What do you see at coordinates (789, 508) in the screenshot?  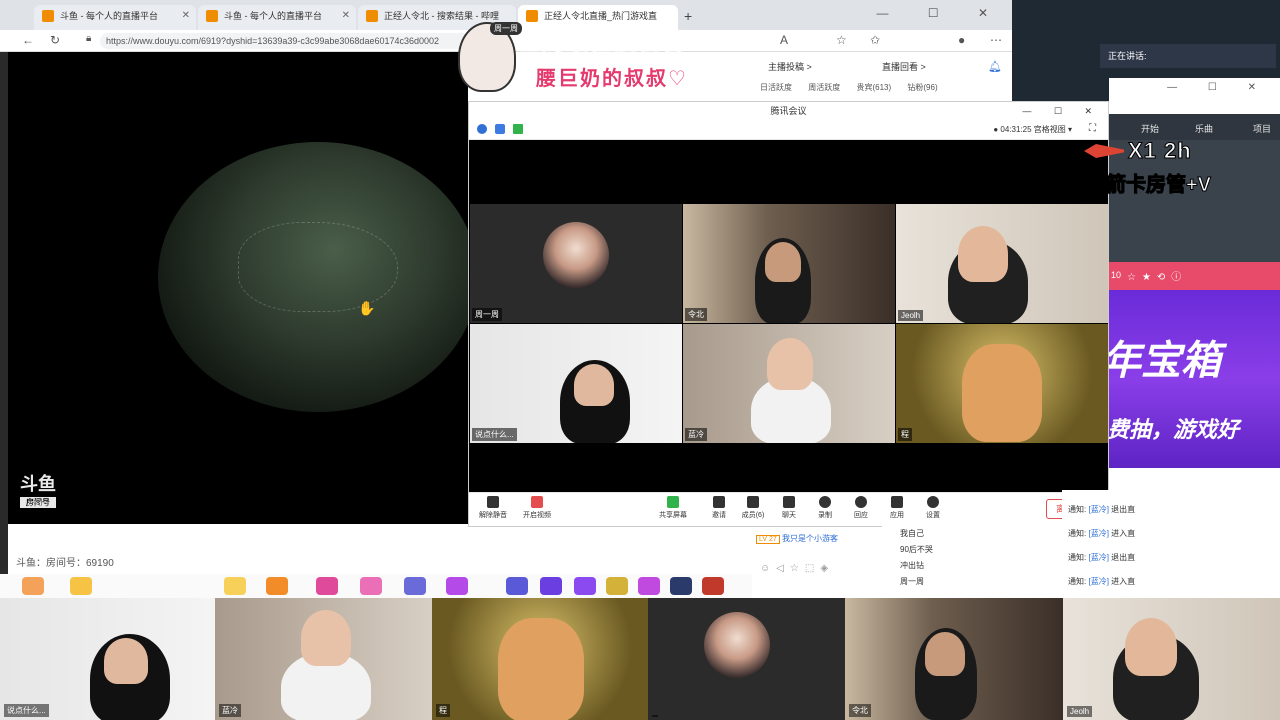 I see `chat-button: 聊天` at bounding box center [789, 508].